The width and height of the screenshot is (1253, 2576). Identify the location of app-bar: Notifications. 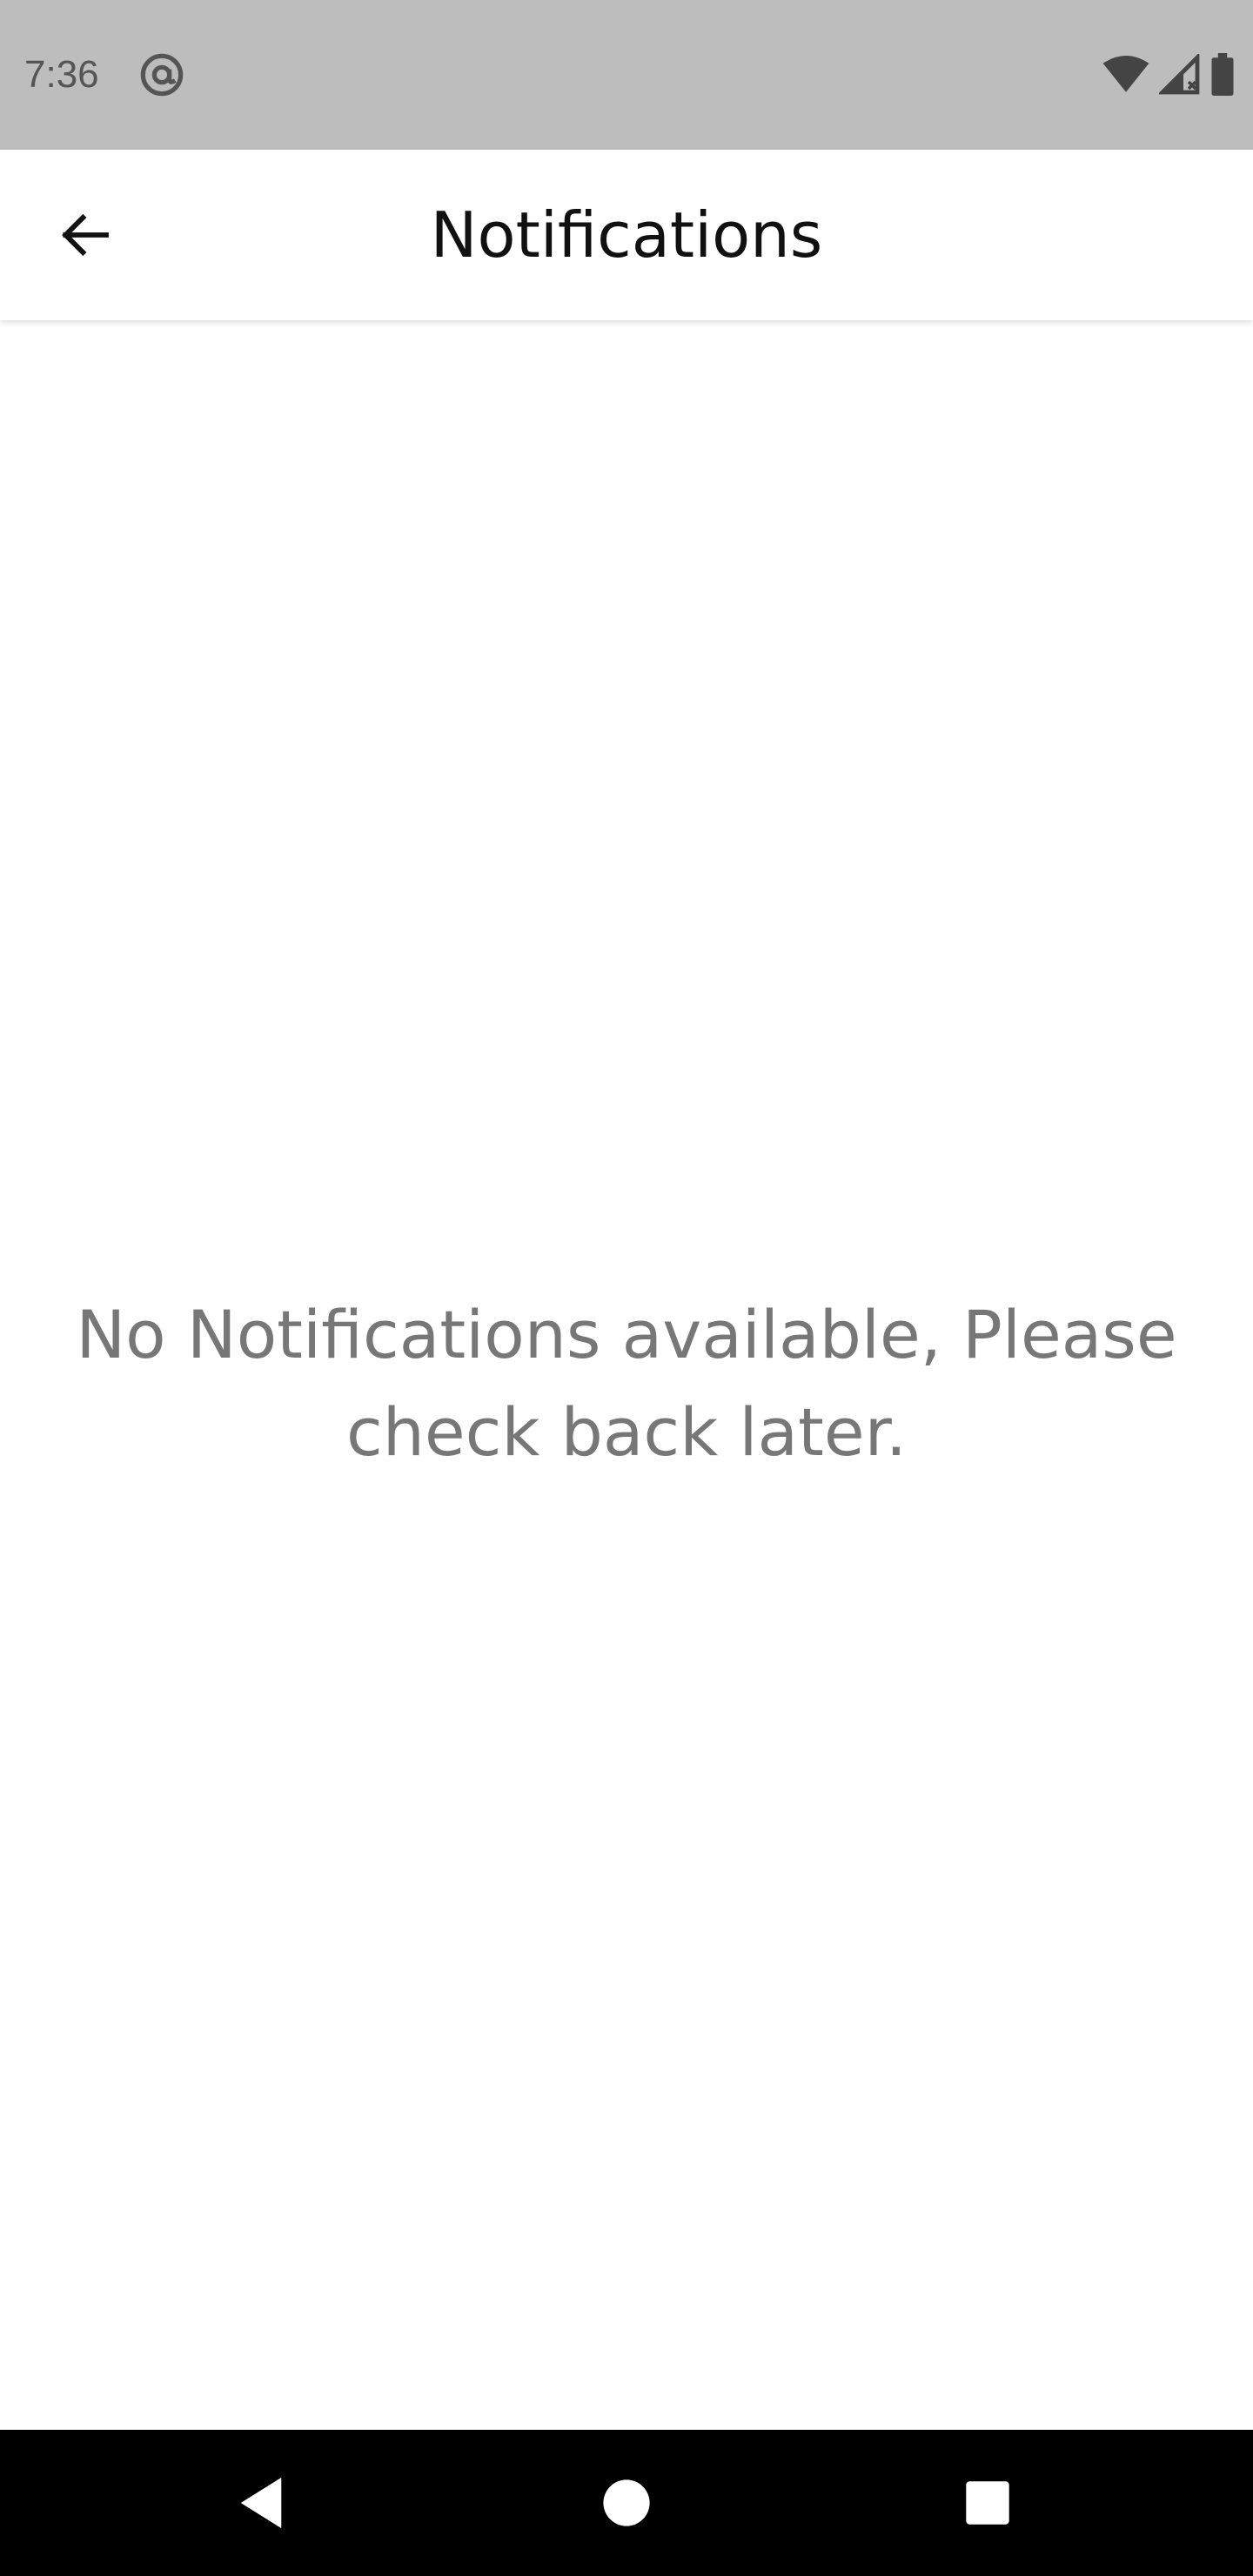
(626, 235).